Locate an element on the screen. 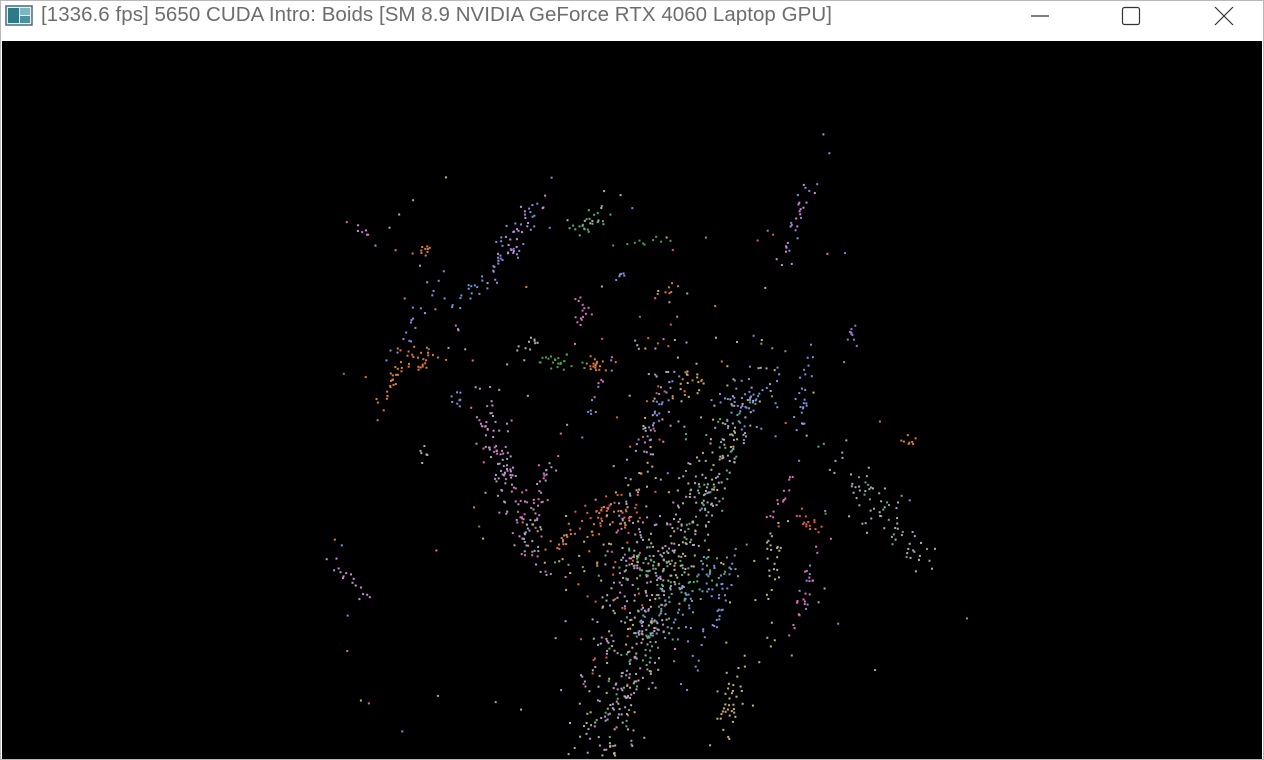 The width and height of the screenshot is (1264, 760). minimize-button is located at coordinates (1040, 16).